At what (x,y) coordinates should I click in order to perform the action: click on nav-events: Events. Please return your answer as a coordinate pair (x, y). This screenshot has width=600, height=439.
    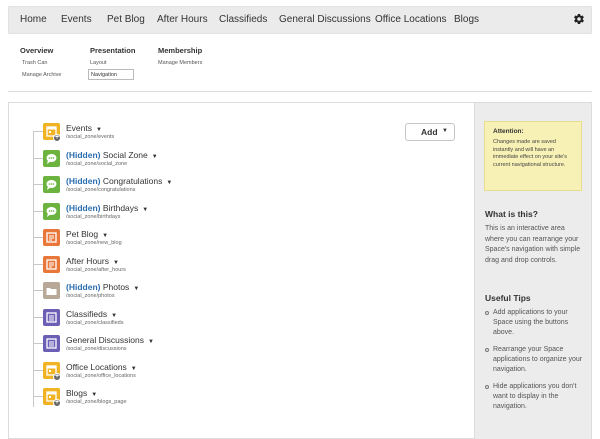
    Looking at the image, I should click on (76, 19).